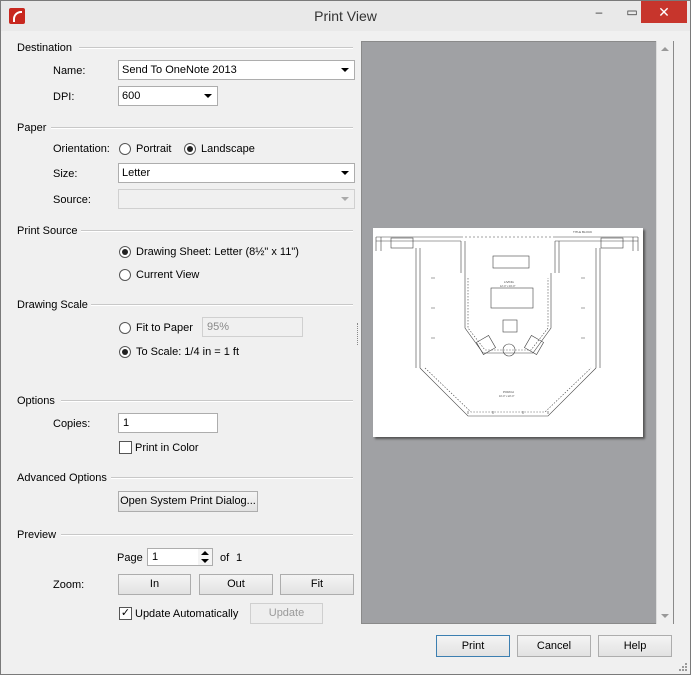 Image resolution: width=691 pixels, height=675 pixels. Describe the element at coordinates (37, 535) in the screenshot. I see `preview-section-label: Preview` at that location.